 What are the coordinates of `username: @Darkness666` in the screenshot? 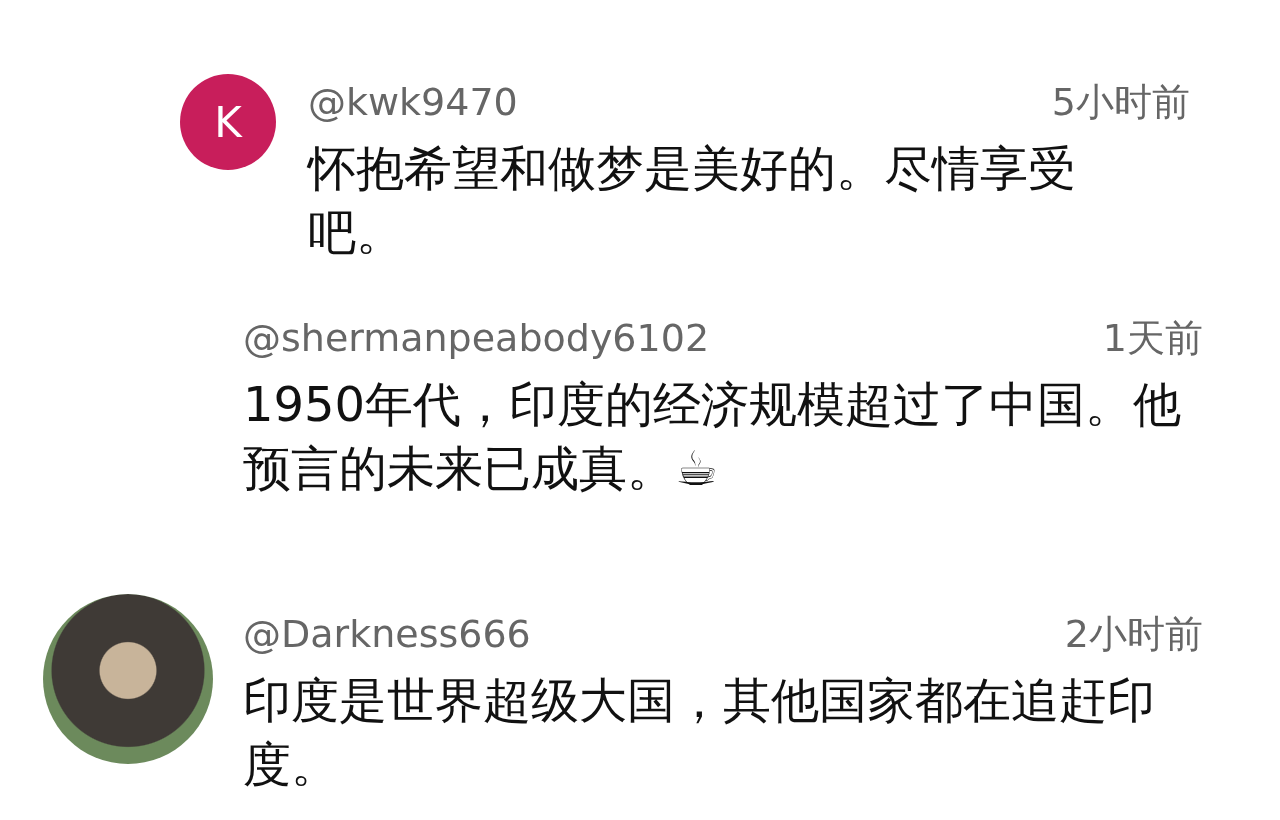 It's located at (387, 634).